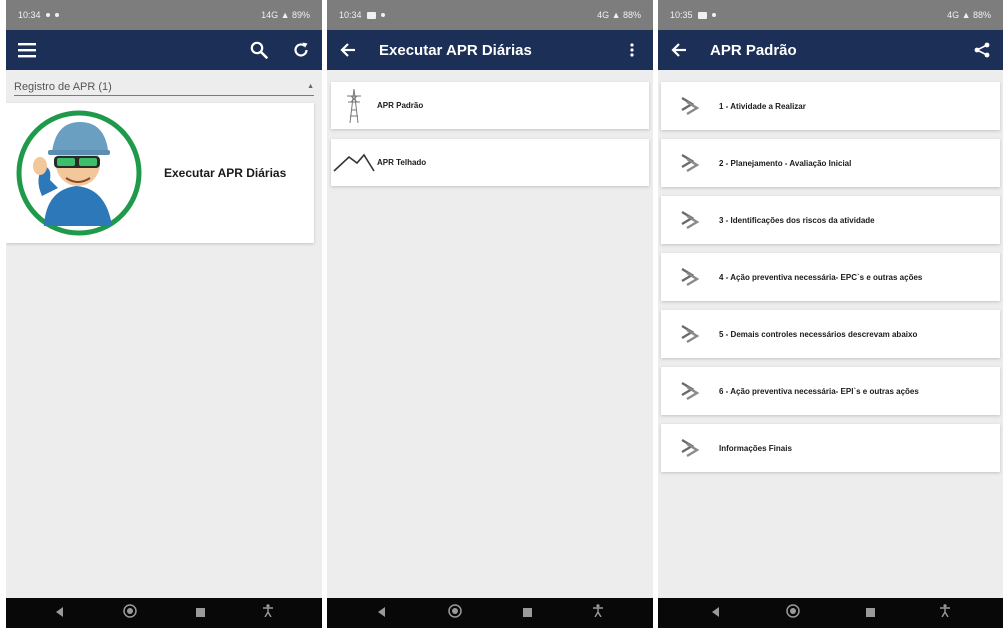 Image resolution: width=1003 pixels, height=628 pixels. Describe the element at coordinates (762, 106) in the screenshot. I see `section-item-label: 1 - Atividade a Realizar` at that location.